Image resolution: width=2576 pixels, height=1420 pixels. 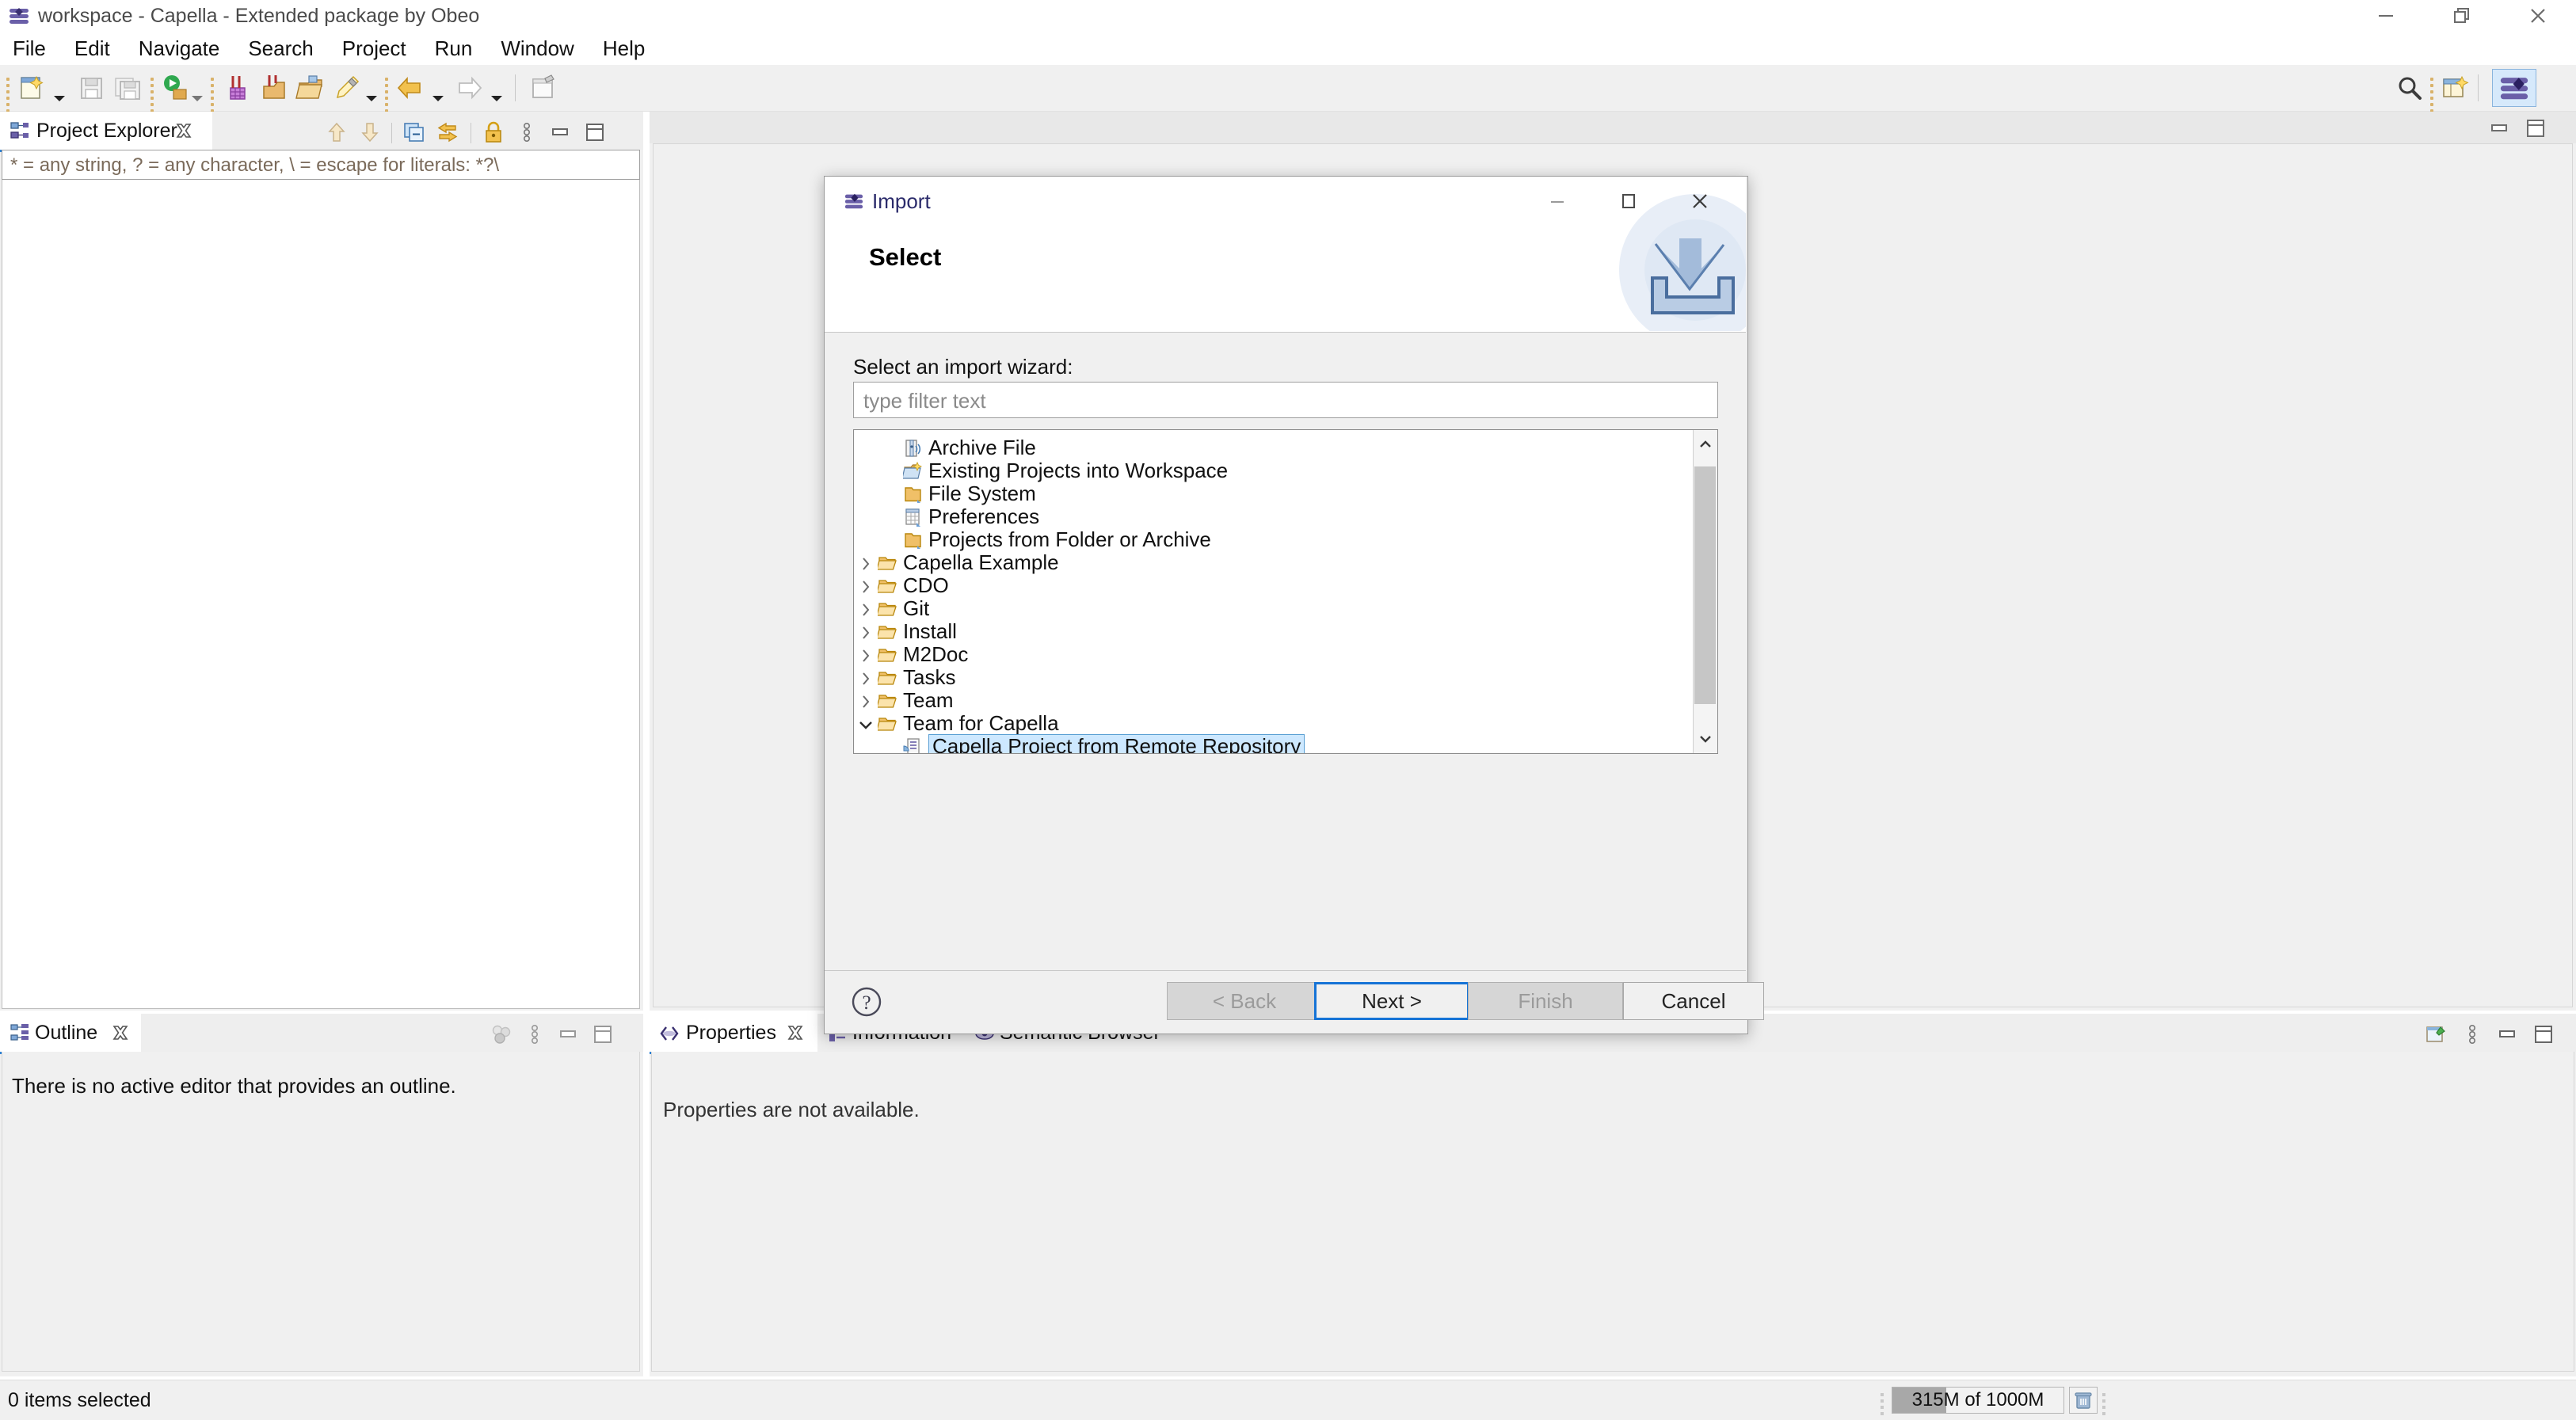 I want to click on status-drag-handle, so click(x=2105, y=1404).